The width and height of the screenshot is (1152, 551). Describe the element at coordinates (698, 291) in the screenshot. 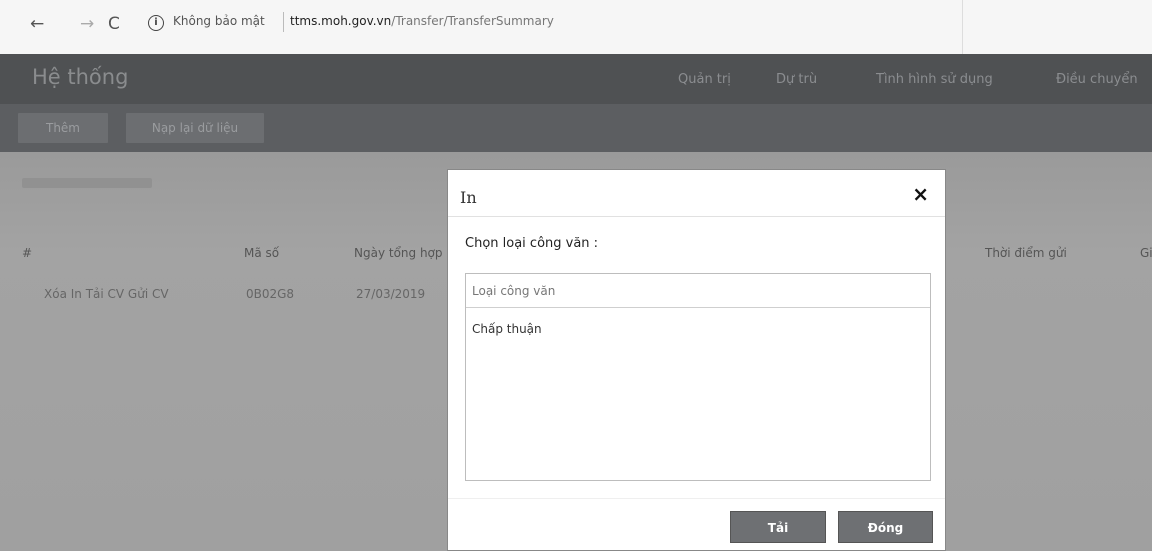

I see `document-type-list-header: Loại công văn` at that location.